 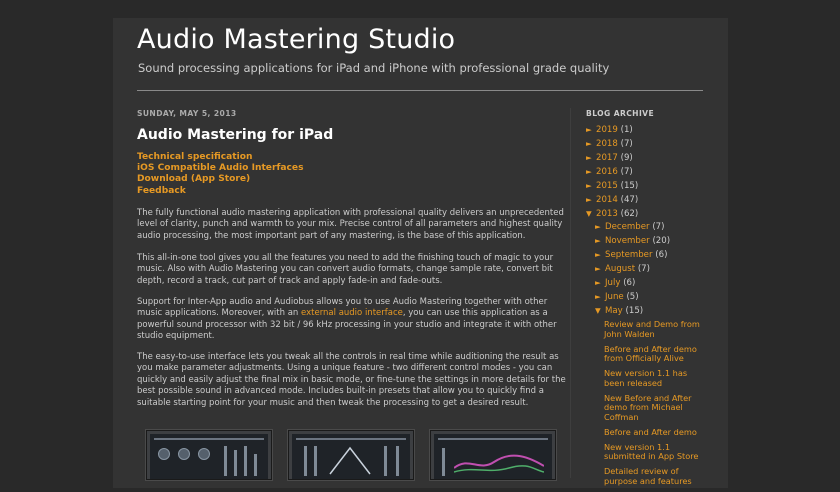 I want to click on archive-month-link: June, so click(x=614, y=297).